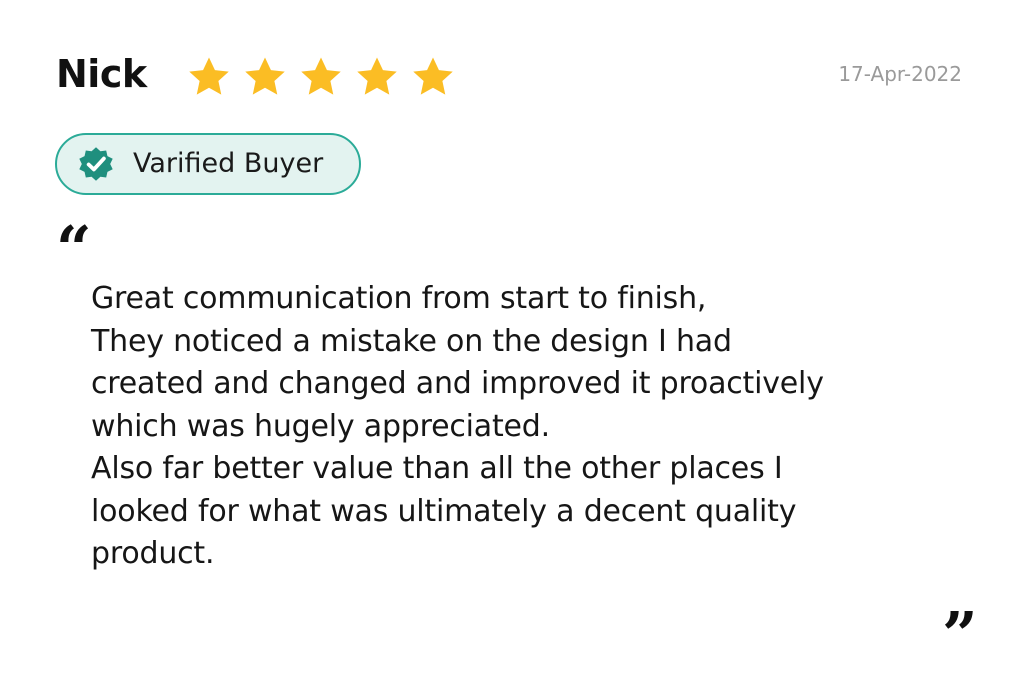 This screenshot has width=1024, height=691. What do you see at coordinates (900, 74) in the screenshot?
I see `review-date: 17-Apr-2022` at bounding box center [900, 74].